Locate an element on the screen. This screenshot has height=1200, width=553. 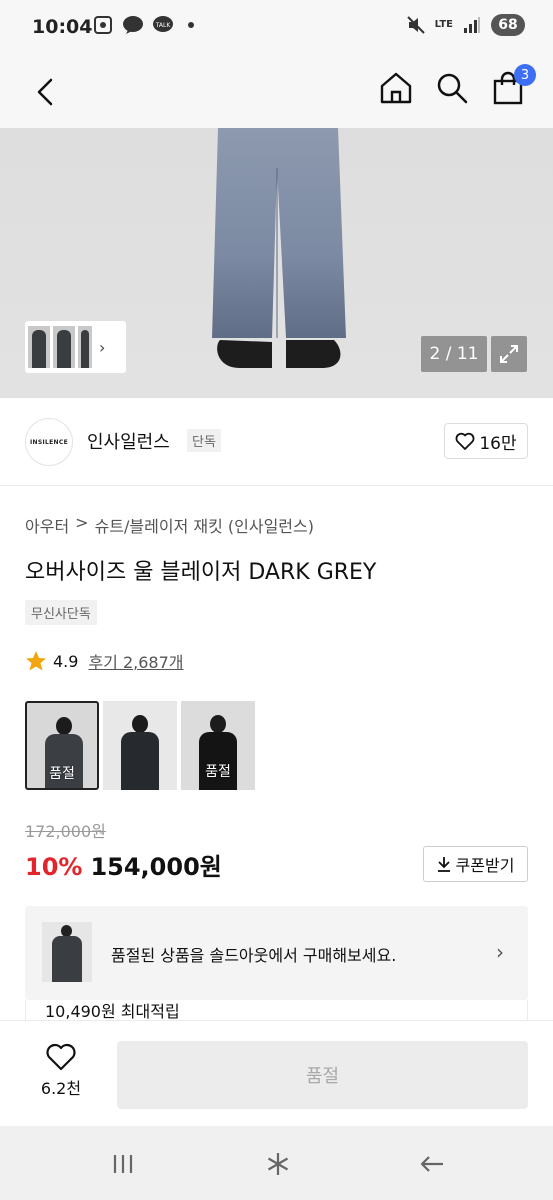
signal-icon is located at coordinates (472, 25).